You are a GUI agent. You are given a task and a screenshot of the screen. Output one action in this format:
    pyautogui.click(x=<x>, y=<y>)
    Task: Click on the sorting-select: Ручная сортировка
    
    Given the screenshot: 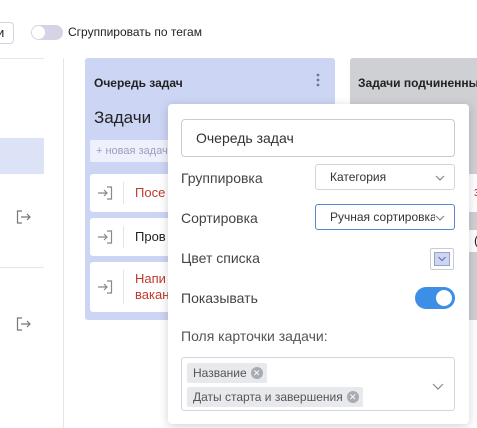 What is the action you would take?
    pyautogui.click(x=385, y=217)
    